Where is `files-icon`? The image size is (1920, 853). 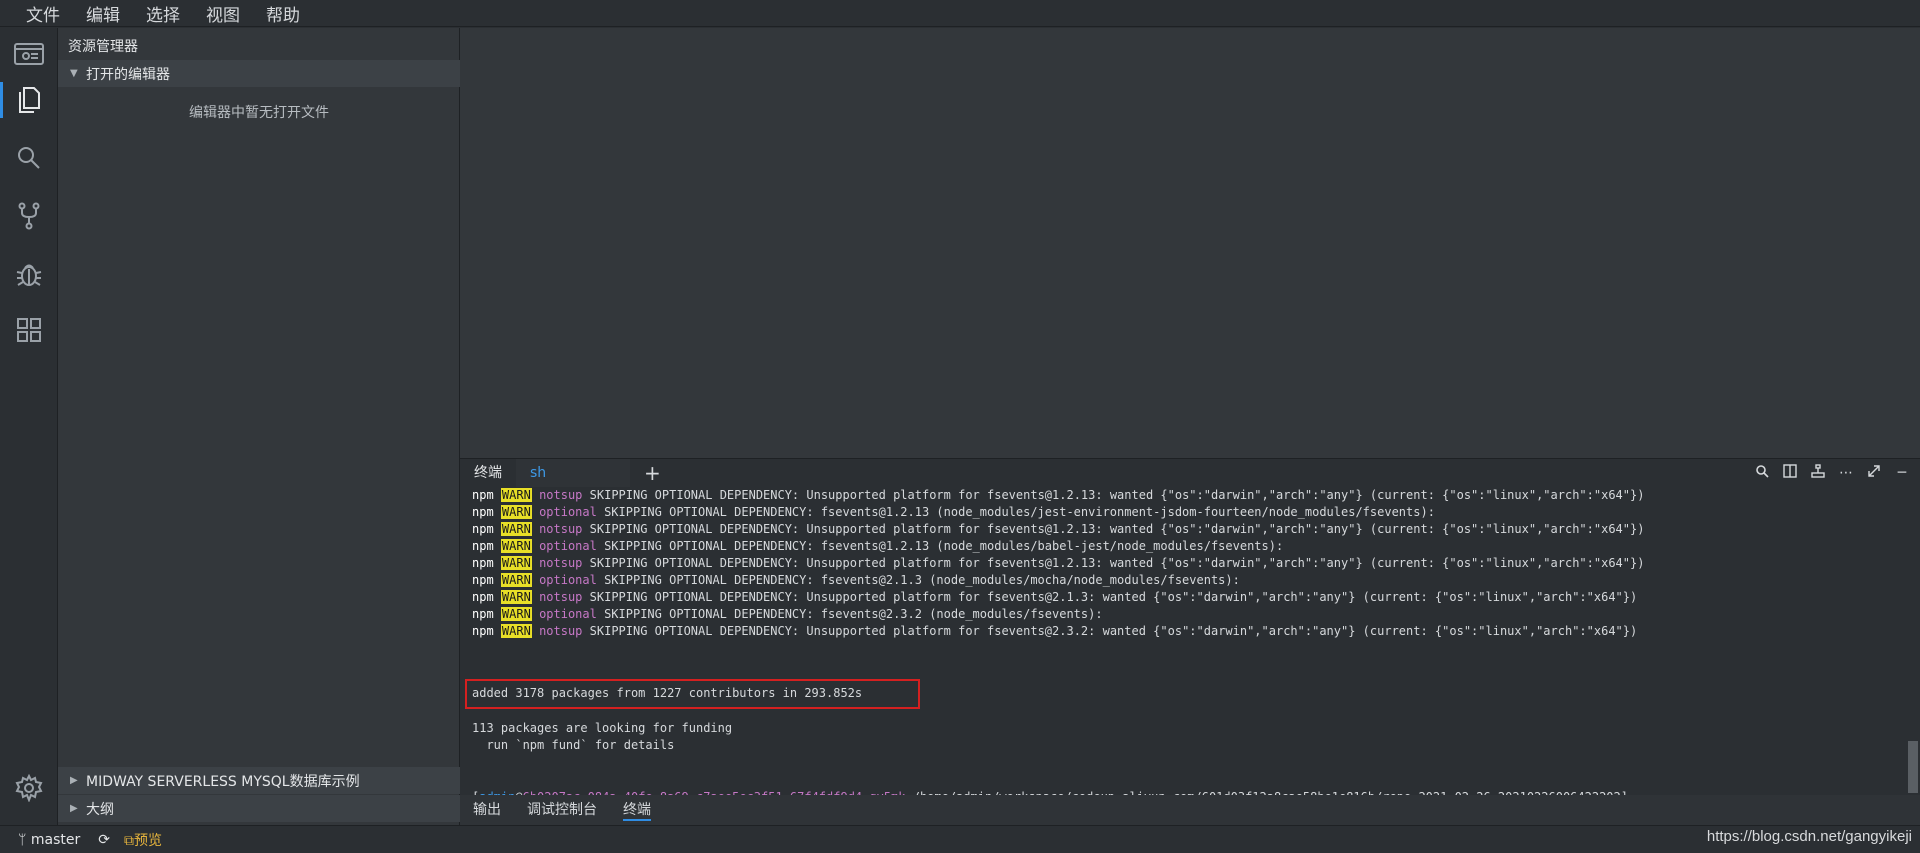 files-icon is located at coordinates (29, 100).